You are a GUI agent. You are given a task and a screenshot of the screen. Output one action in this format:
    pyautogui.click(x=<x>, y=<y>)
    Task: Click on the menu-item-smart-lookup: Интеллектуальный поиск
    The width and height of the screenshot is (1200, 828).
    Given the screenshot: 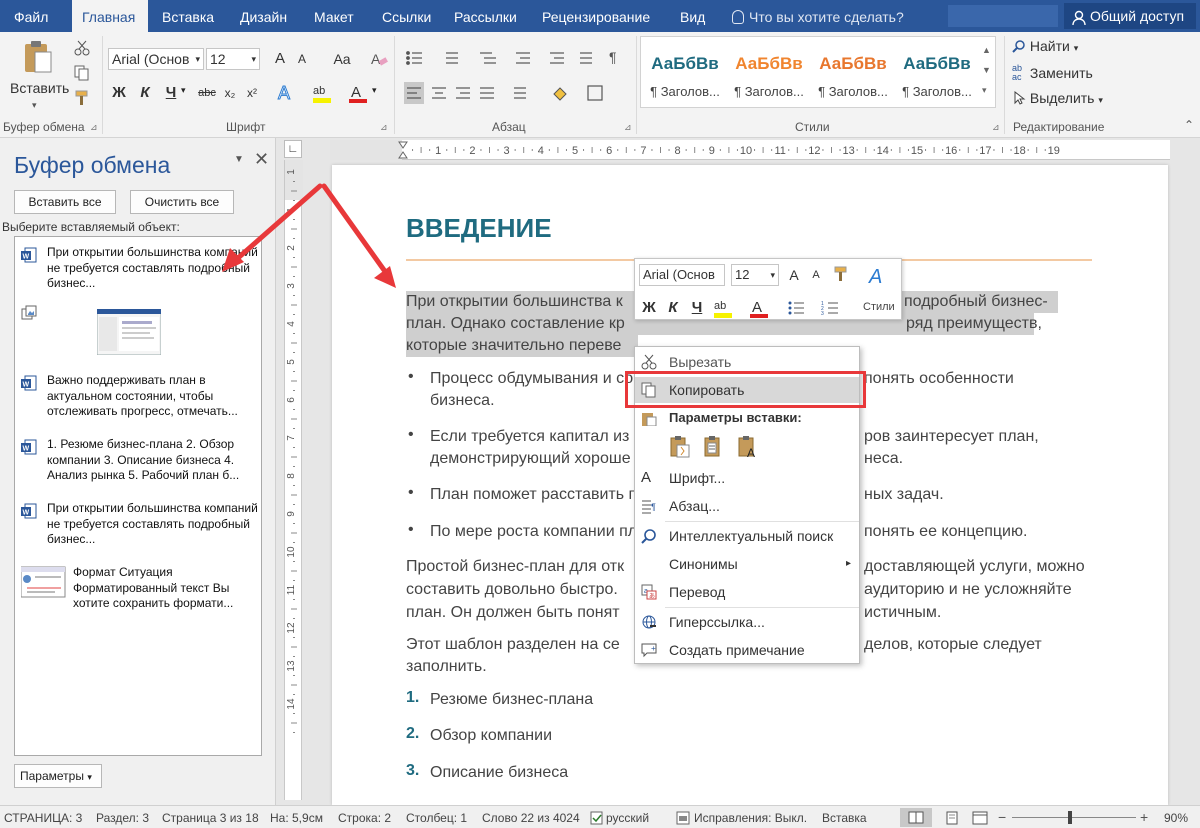 What is the action you would take?
    pyautogui.click(x=747, y=536)
    